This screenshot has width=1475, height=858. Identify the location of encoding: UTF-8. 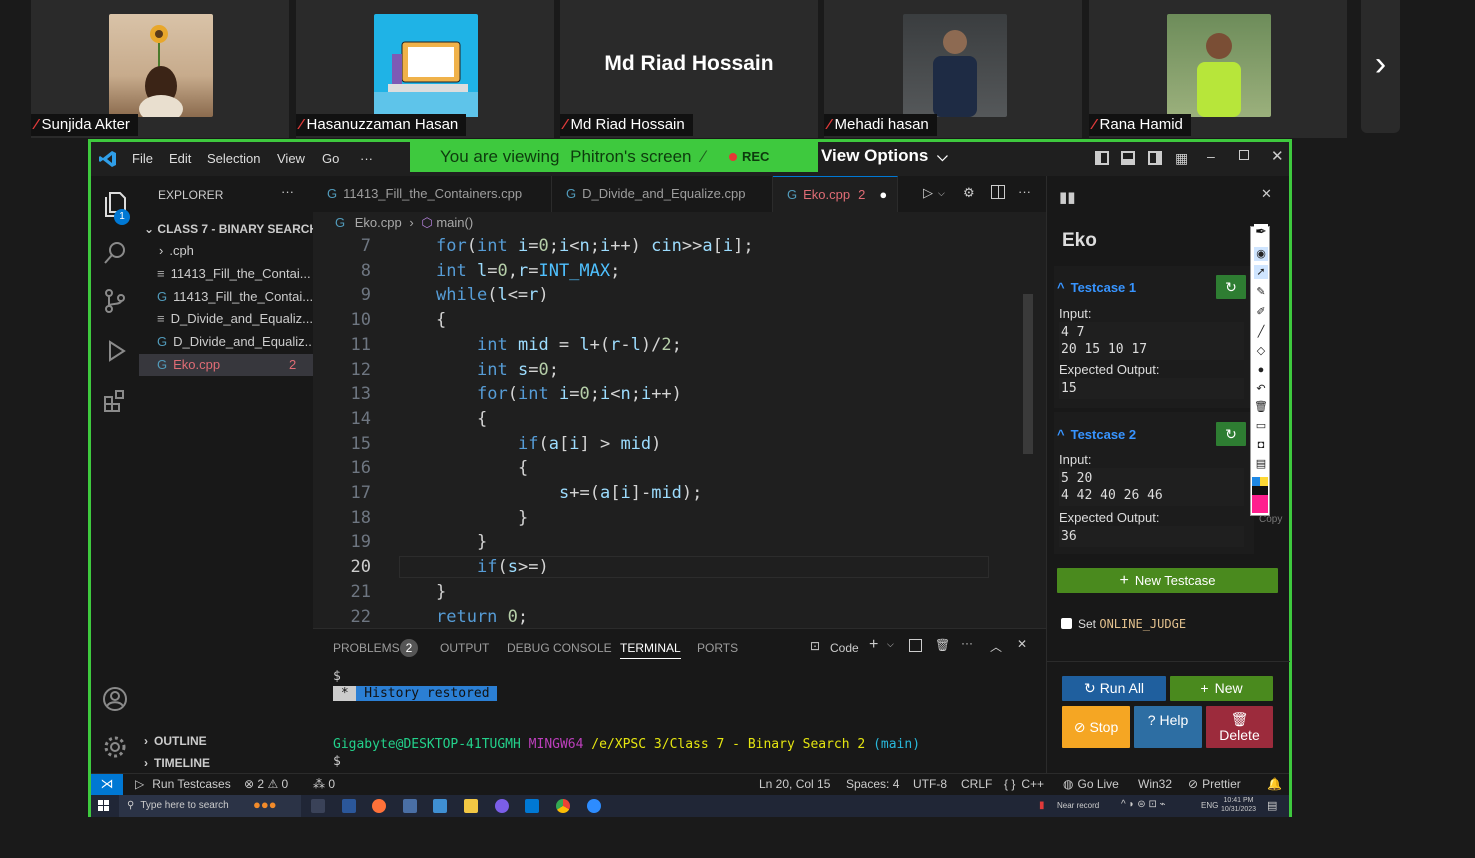
(930, 784).